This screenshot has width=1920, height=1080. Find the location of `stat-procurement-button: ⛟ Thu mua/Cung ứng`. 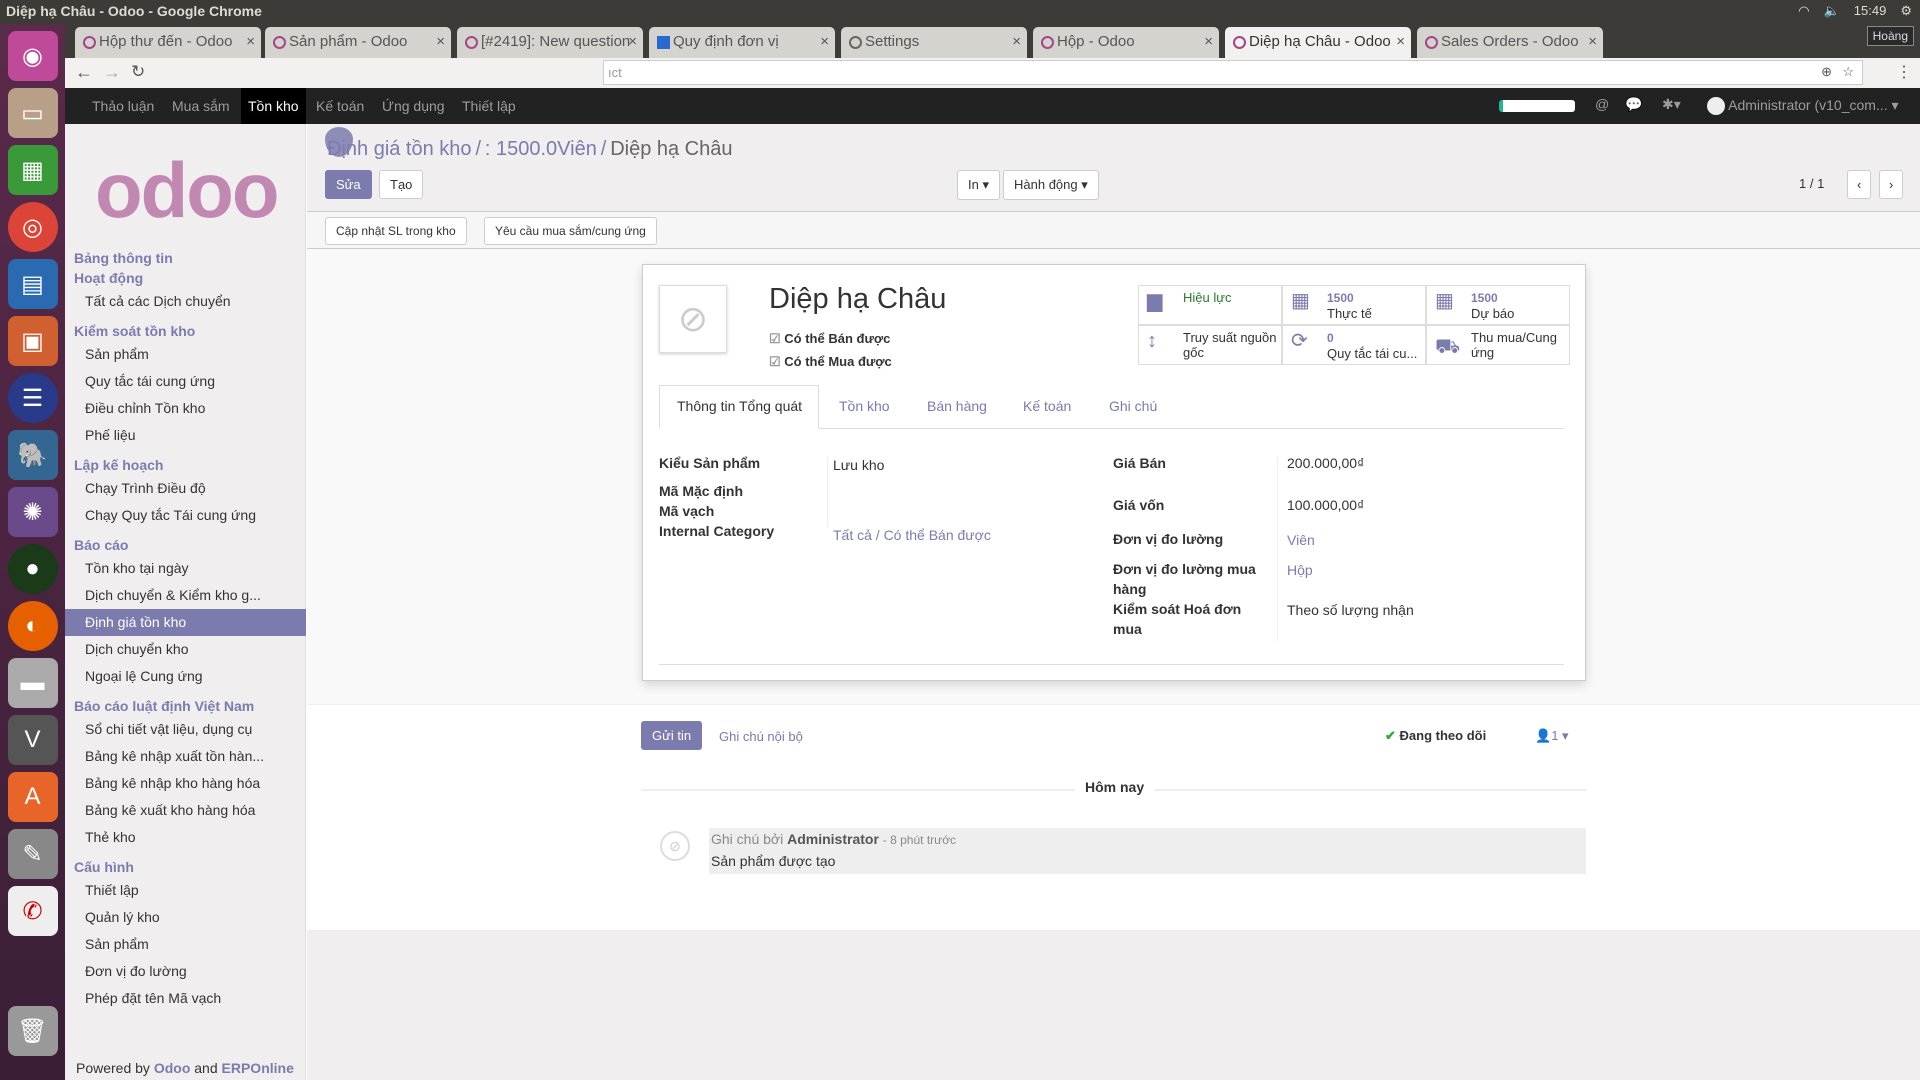

stat-procurement-button: ⛟ Thu mua/Cung ứng is located at coordinates (1498, 345).